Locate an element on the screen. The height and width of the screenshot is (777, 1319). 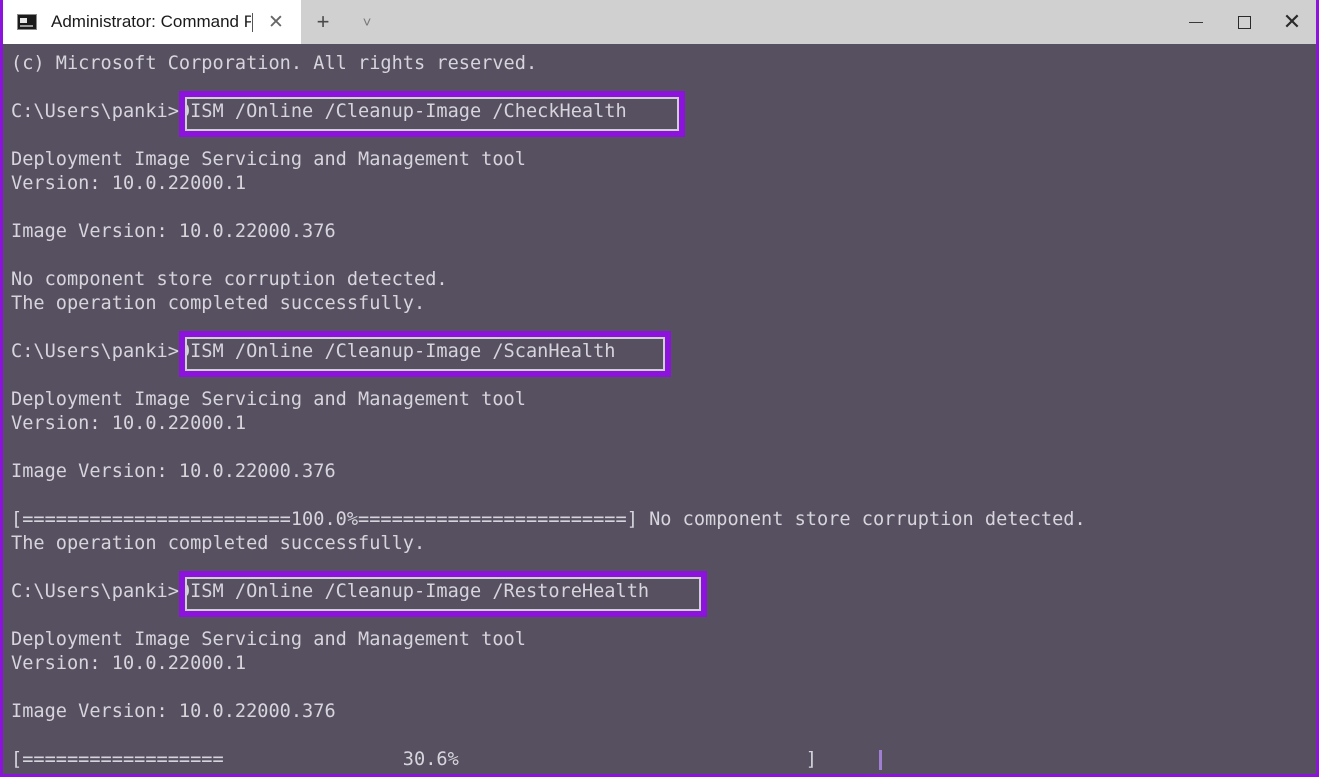
title-bar: Administrator: Command Promp ✕ + ˅ ✕ is located at coordinates (659, 22).